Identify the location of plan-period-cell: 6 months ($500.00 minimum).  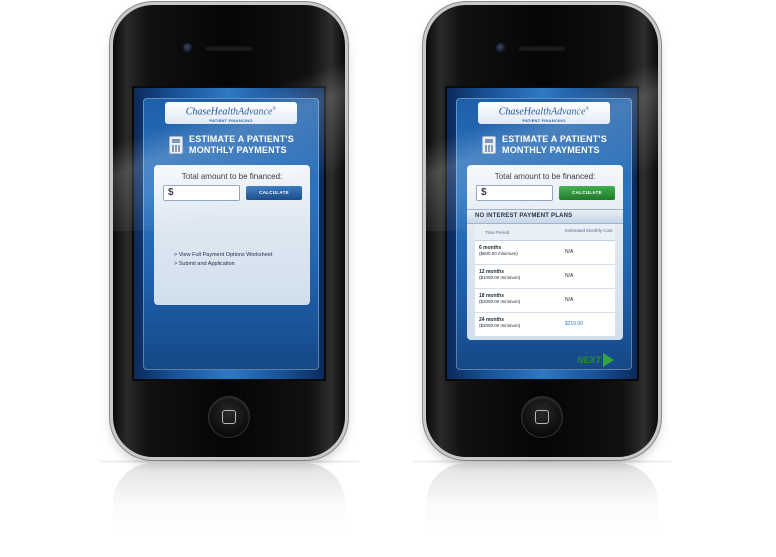
(520, 252).